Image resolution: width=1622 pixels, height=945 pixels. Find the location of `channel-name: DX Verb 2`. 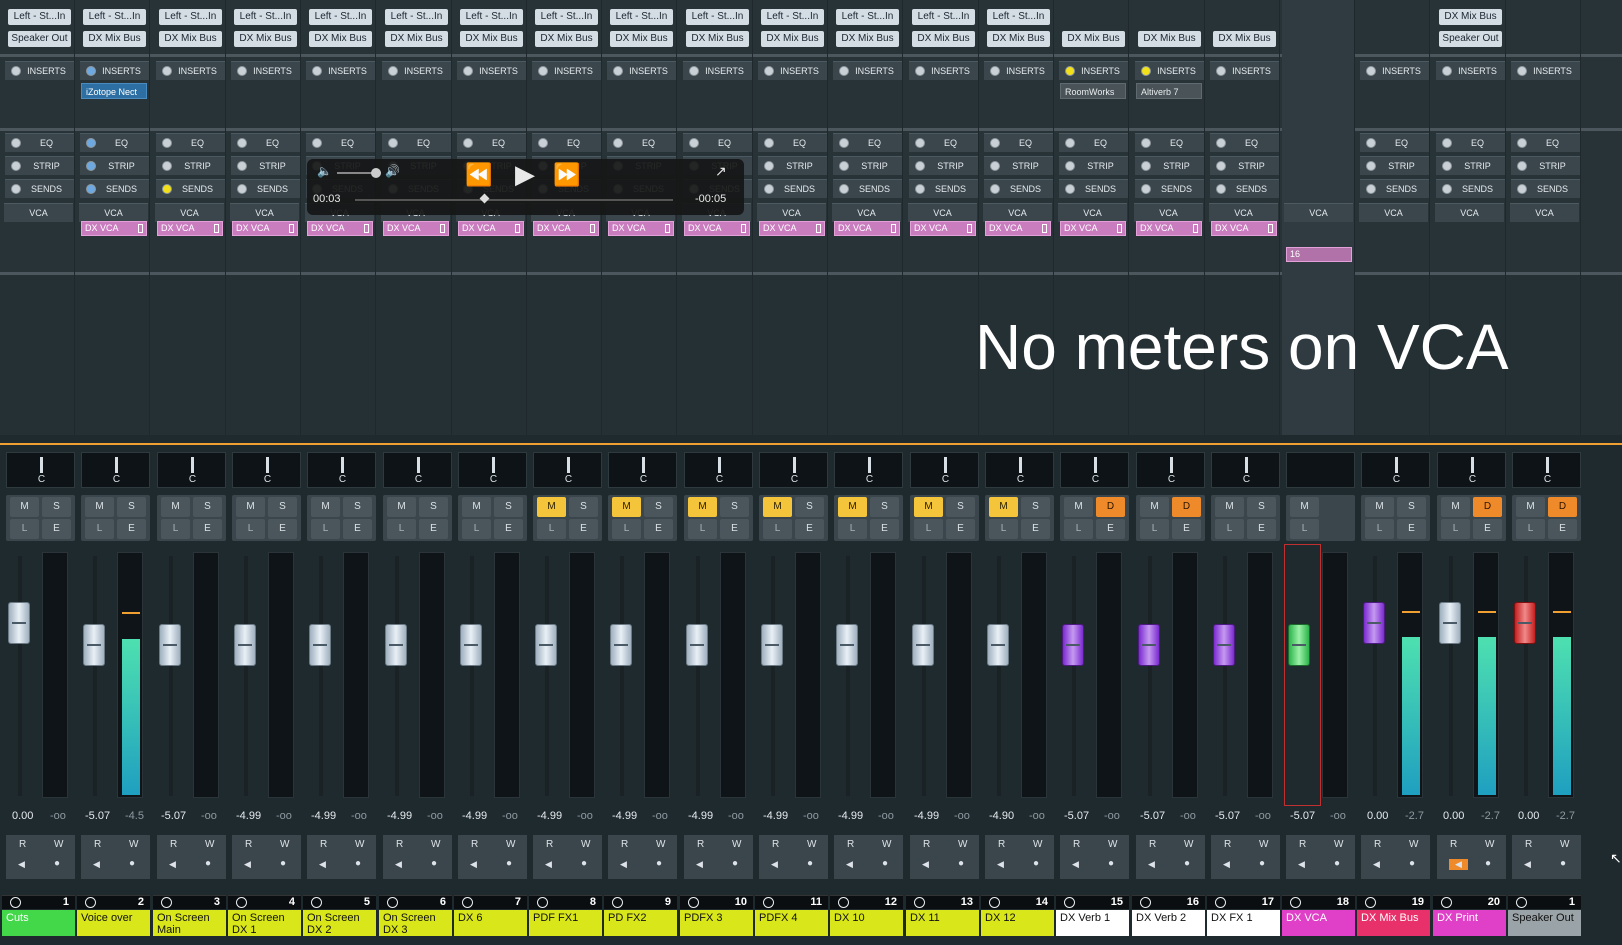

channel-name: DX Verb 2 is located at coordinates (1168, 923).